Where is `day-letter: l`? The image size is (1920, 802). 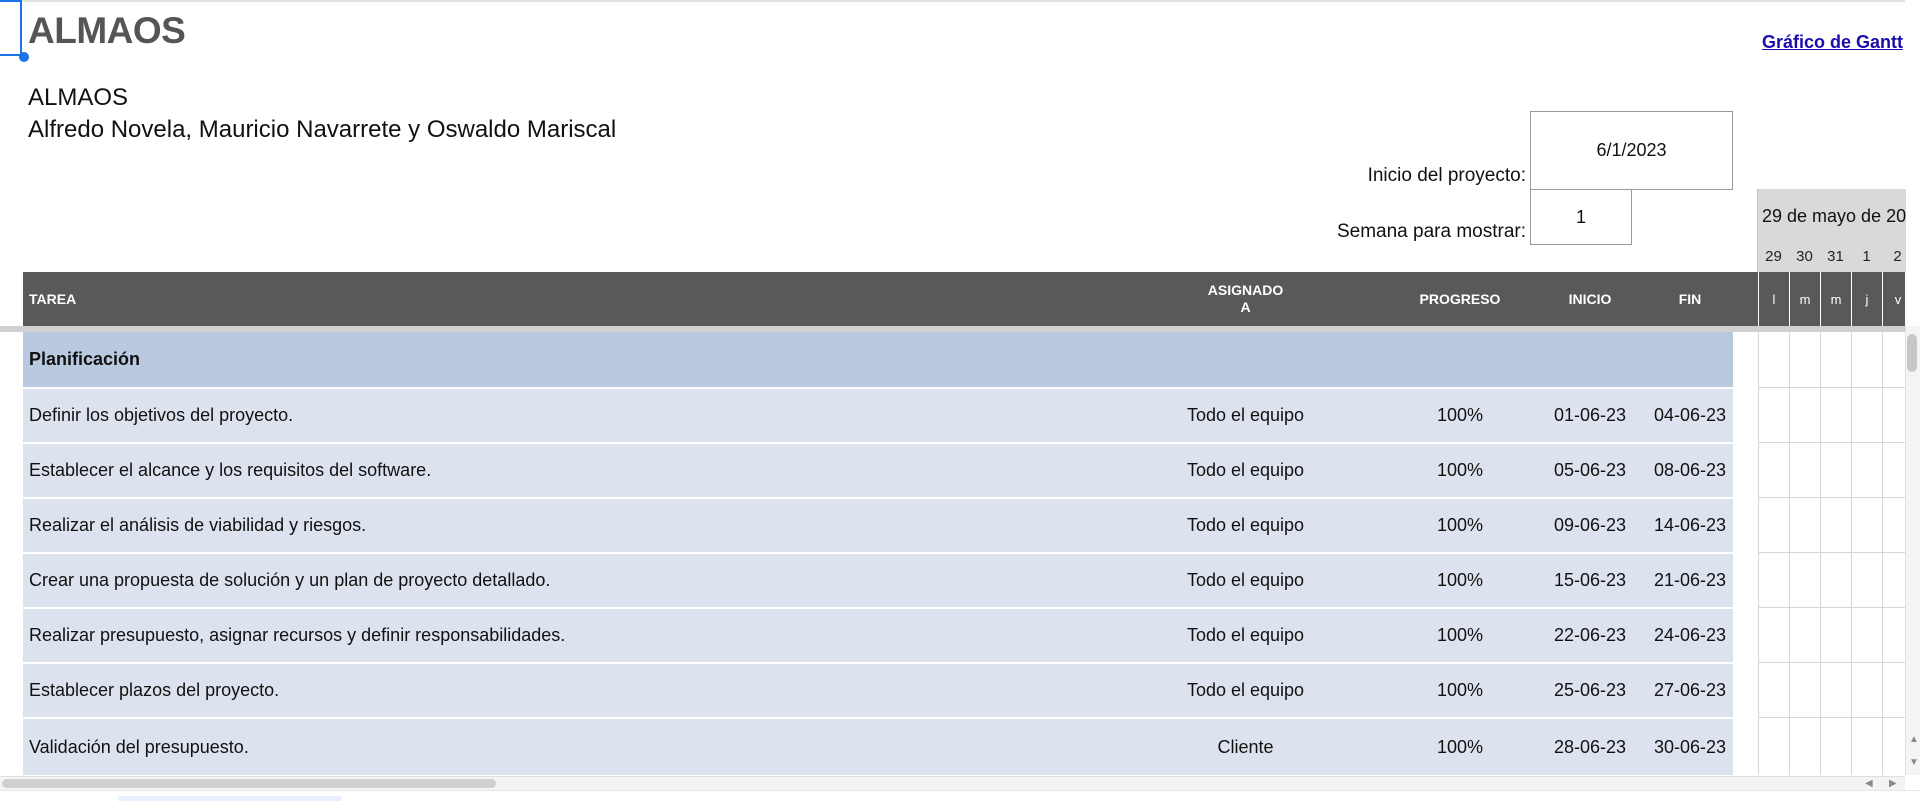 day-letter: l is located at coordinates (1773, 299).